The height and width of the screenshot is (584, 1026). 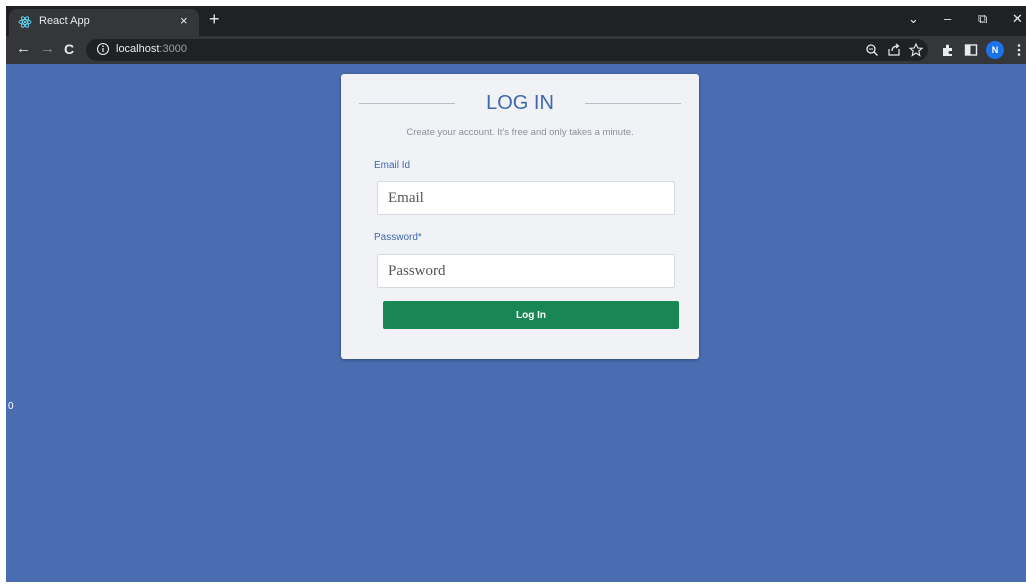 I want to click on forward-button: →, so click(x=47, y=49).